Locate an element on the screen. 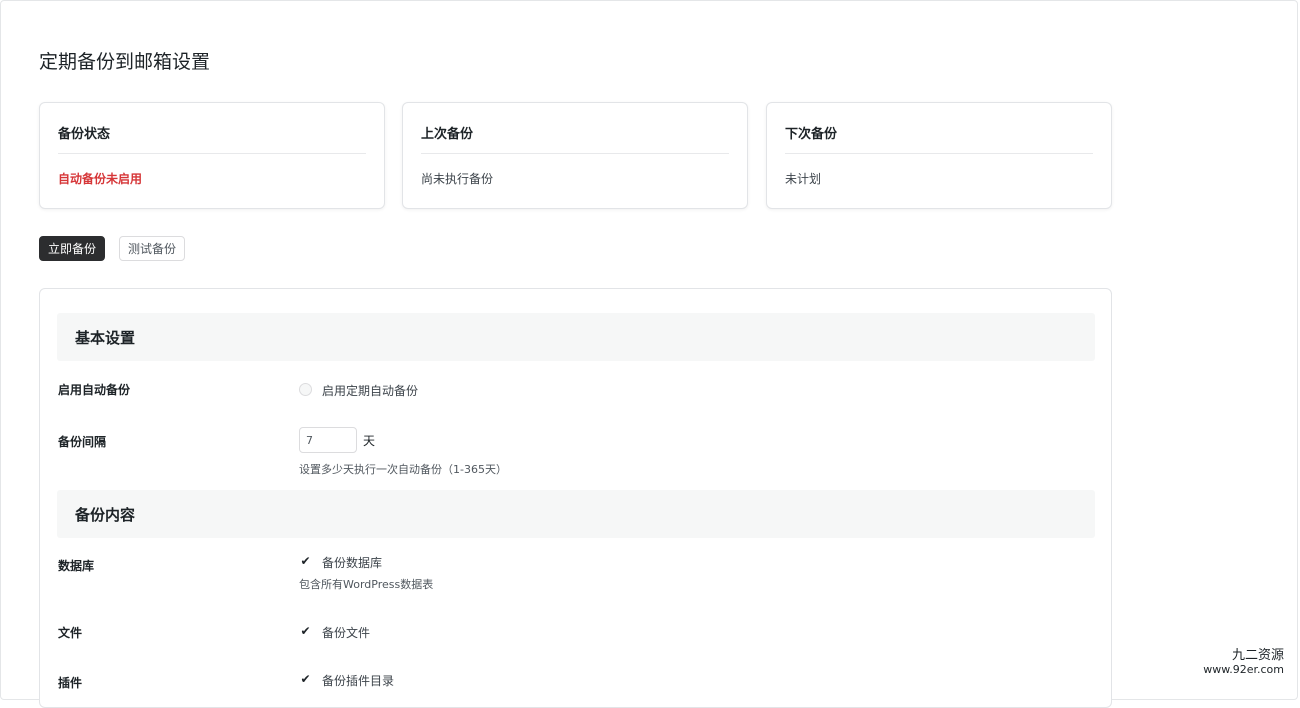  page-title: 定期备份到邮箱设置 is located at coordinates (125, 62).